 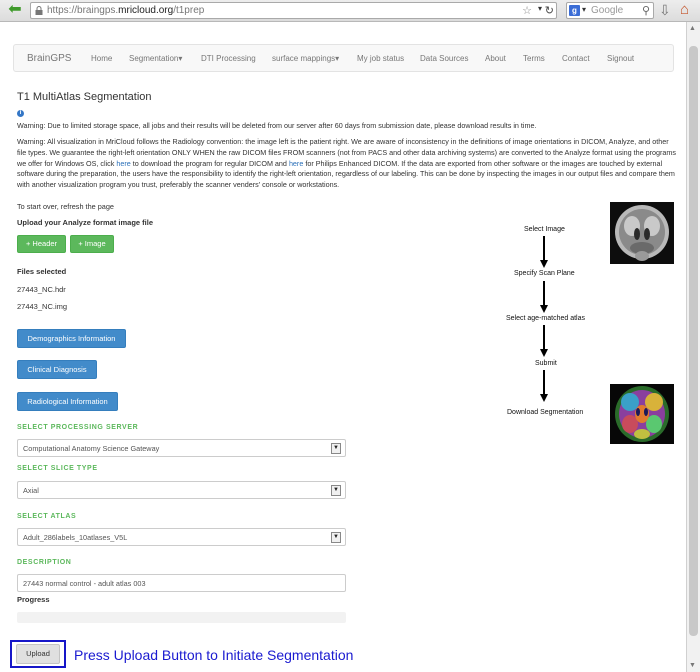 What do you see at coordinates (84, 583) in the screenshot?
I see `description-value: 27443 normal control - adult atlas 003` at bounding box center [84, 583].